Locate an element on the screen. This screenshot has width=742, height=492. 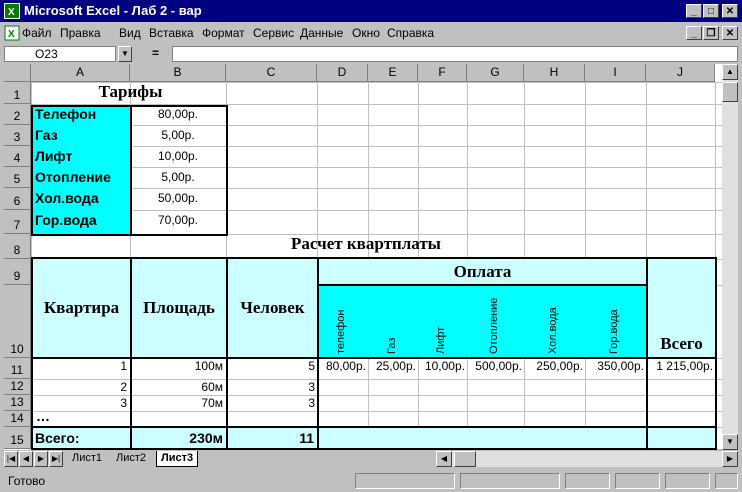
tariff-name: Телефон is located at coordinates (66, 114).